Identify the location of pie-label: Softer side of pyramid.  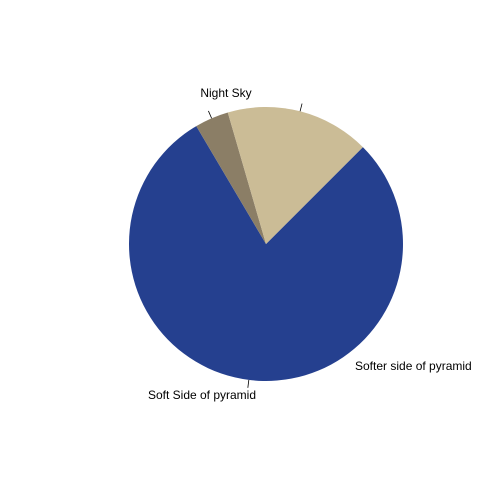
(413, 366).